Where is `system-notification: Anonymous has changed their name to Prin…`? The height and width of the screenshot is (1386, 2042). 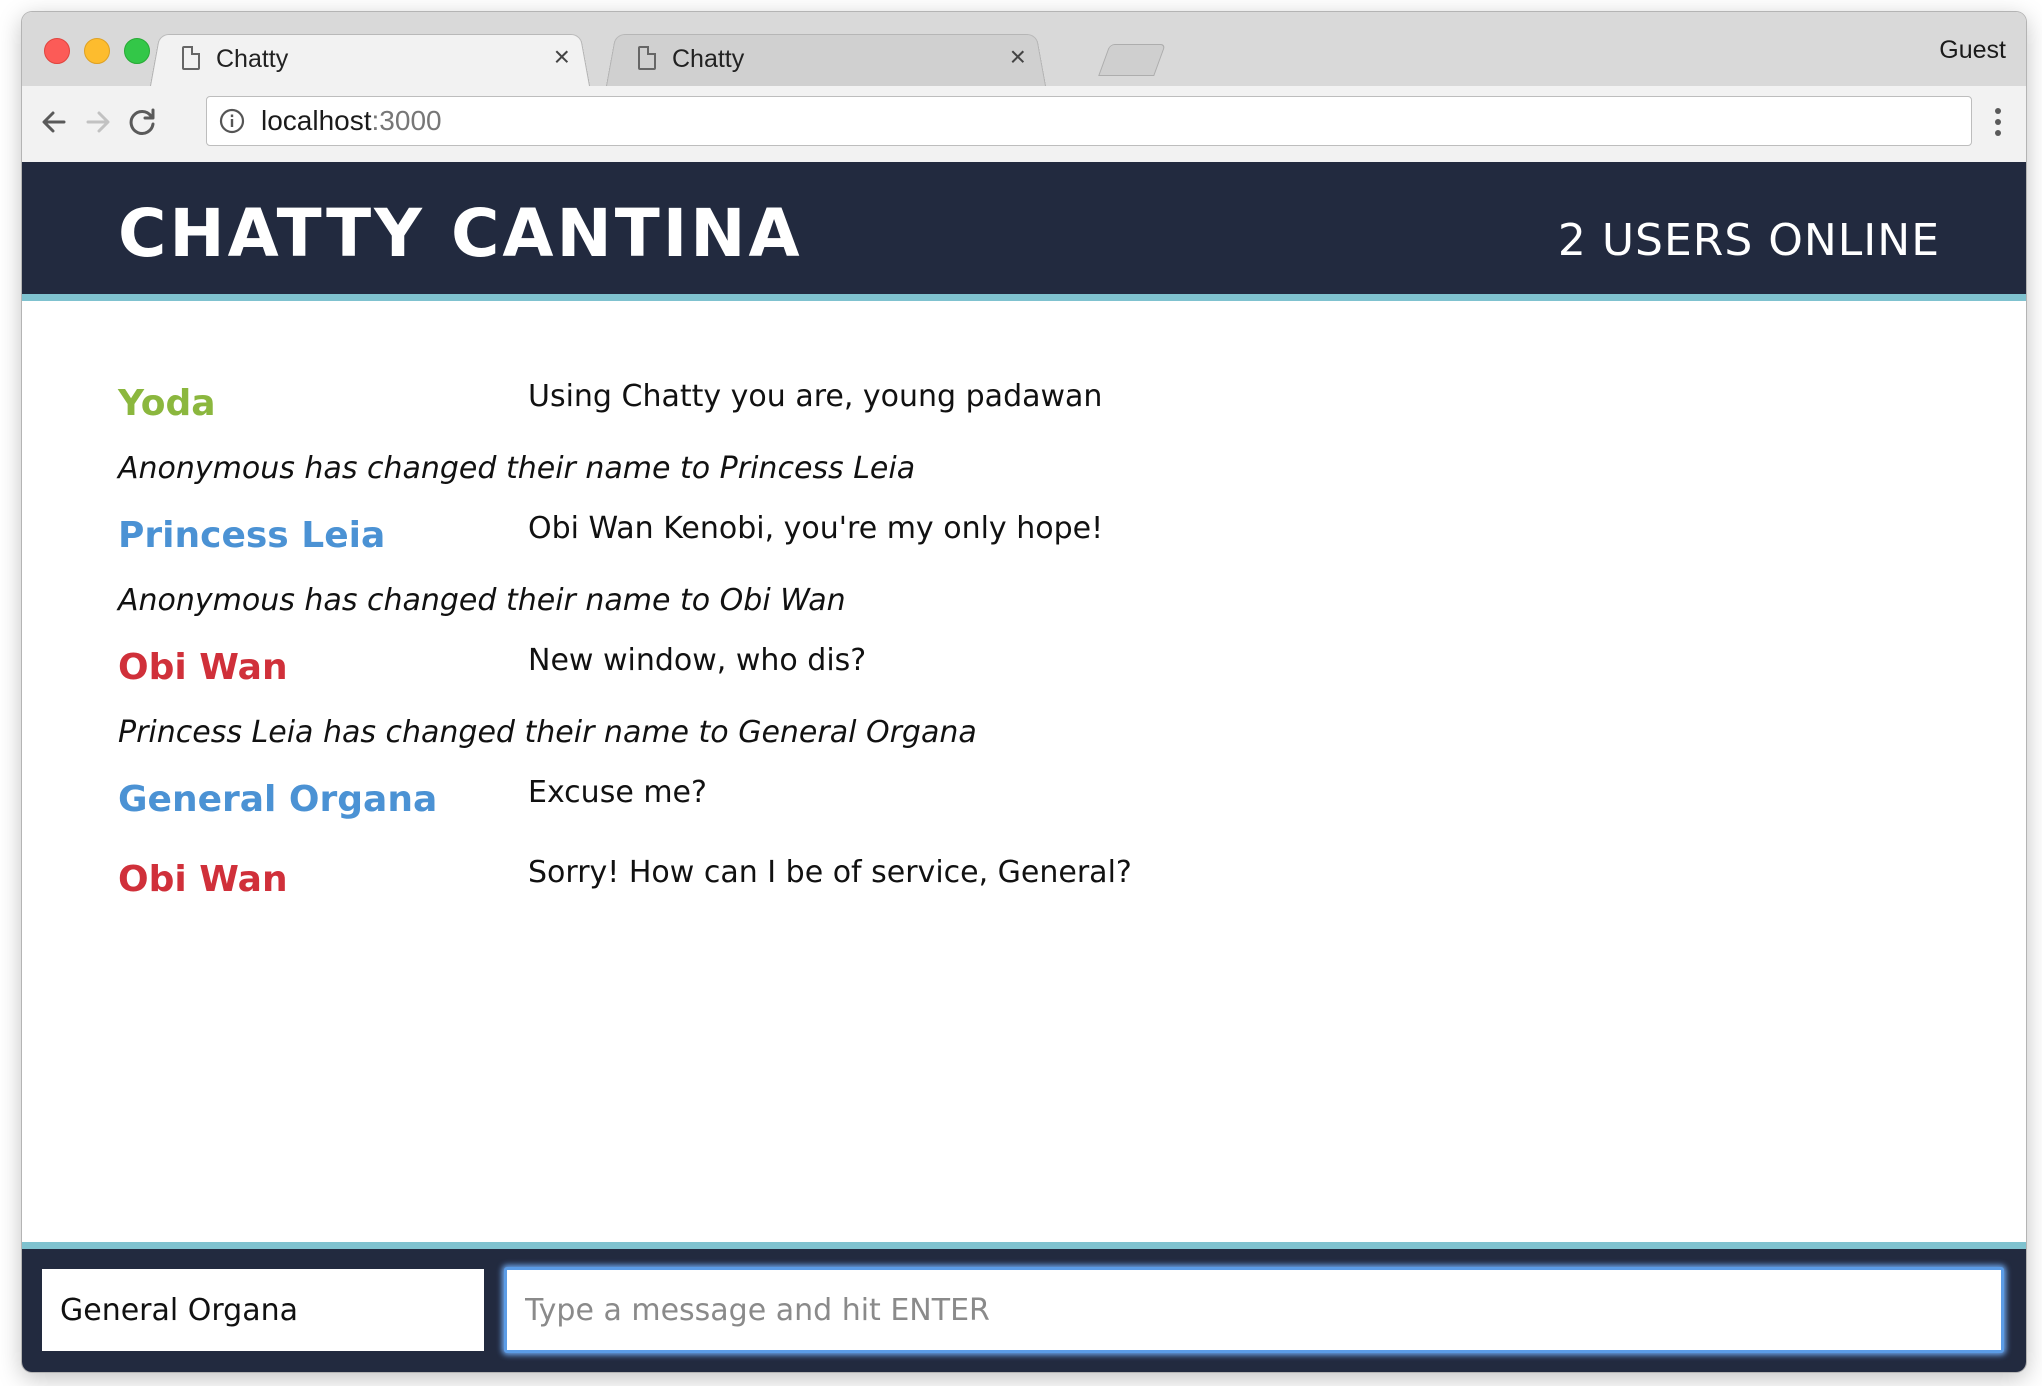 system-notification: Anonymous has changed their name to Prin… is located at coordinates (517, 468).